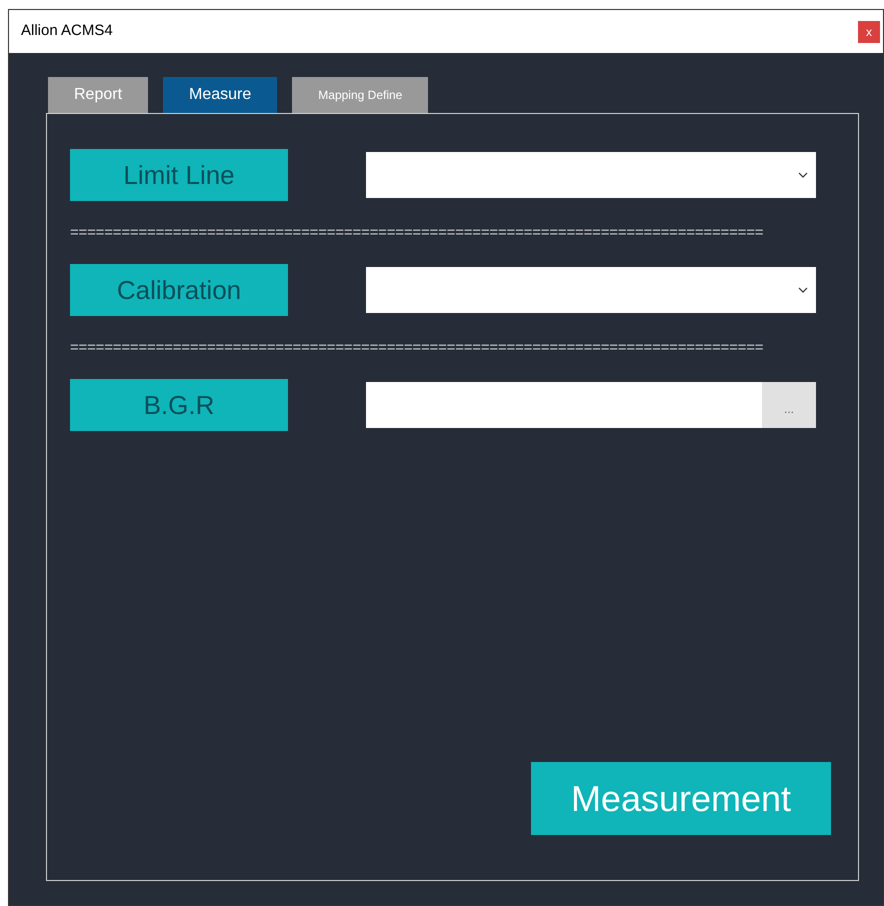 This screenshot has height=906, width=884. Describe the element at coordinates (179, 405) in the screenshot. I see `field-label: B.G.R` at that location.